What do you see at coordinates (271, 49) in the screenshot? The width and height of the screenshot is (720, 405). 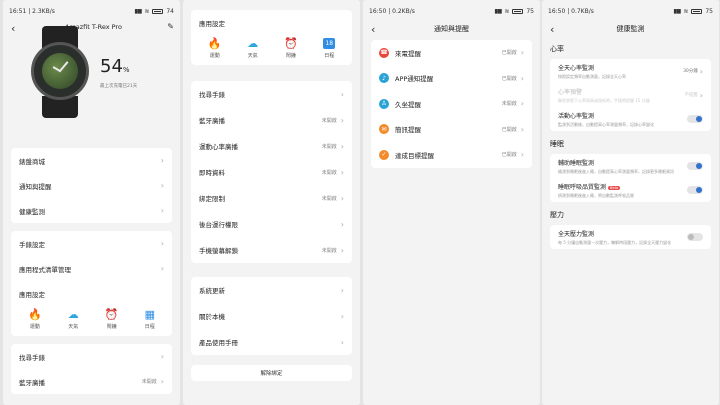 I see `app-shortcuts: 🔥 運動 ☁ 天氣 ⏰ 鬧鐘 18 日程` at bounding box center [271, 49].